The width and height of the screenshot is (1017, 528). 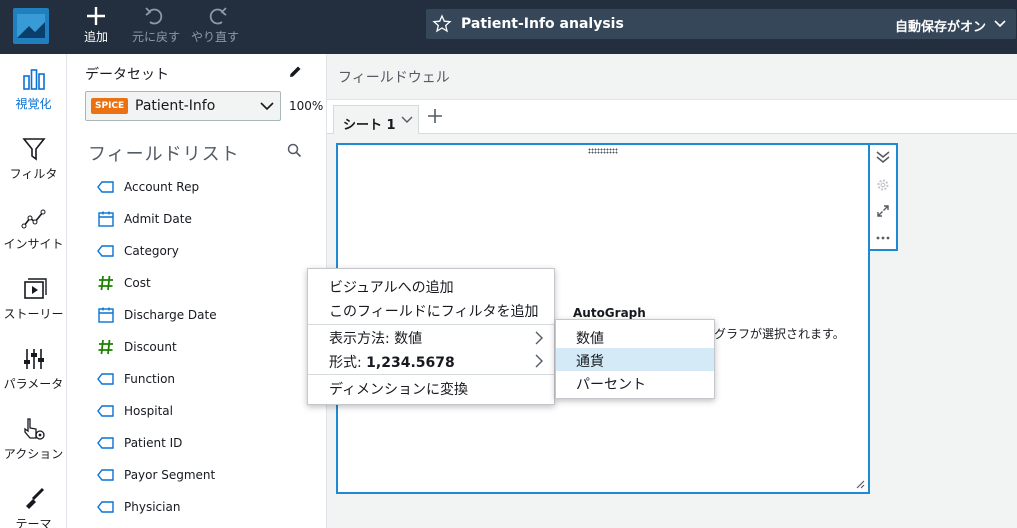 I want to click on spice-usage-percent: 100%, so click(x=306, y=106).